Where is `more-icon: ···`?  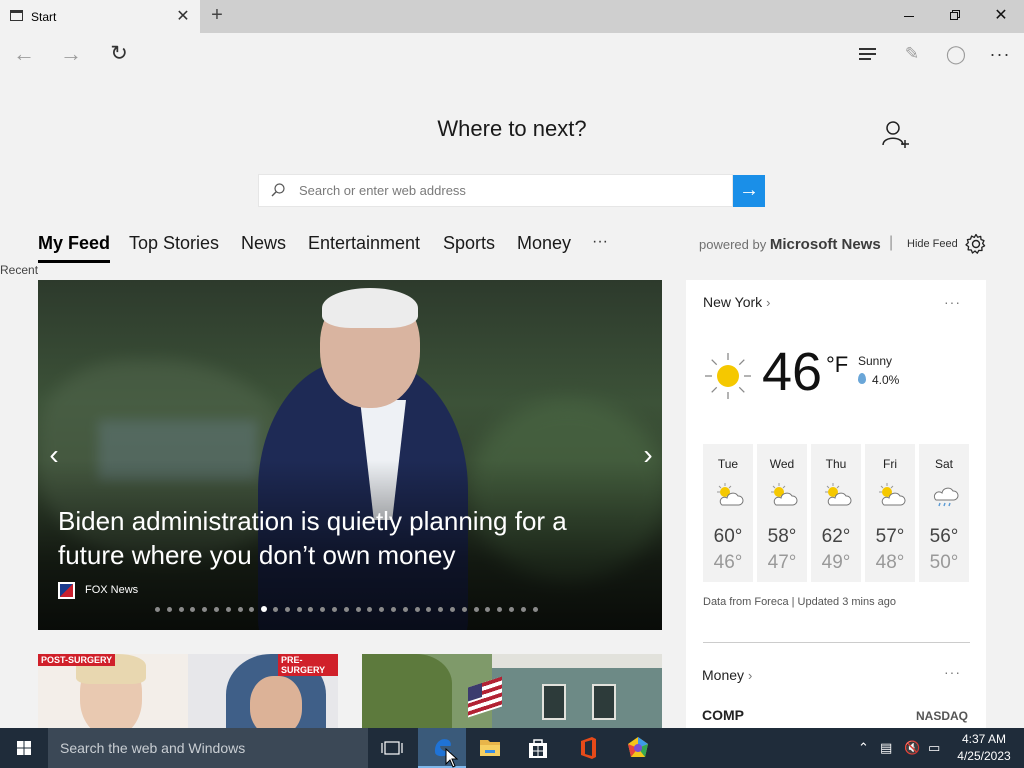
more-icon: ··· is located at coordinates (1000, 54).